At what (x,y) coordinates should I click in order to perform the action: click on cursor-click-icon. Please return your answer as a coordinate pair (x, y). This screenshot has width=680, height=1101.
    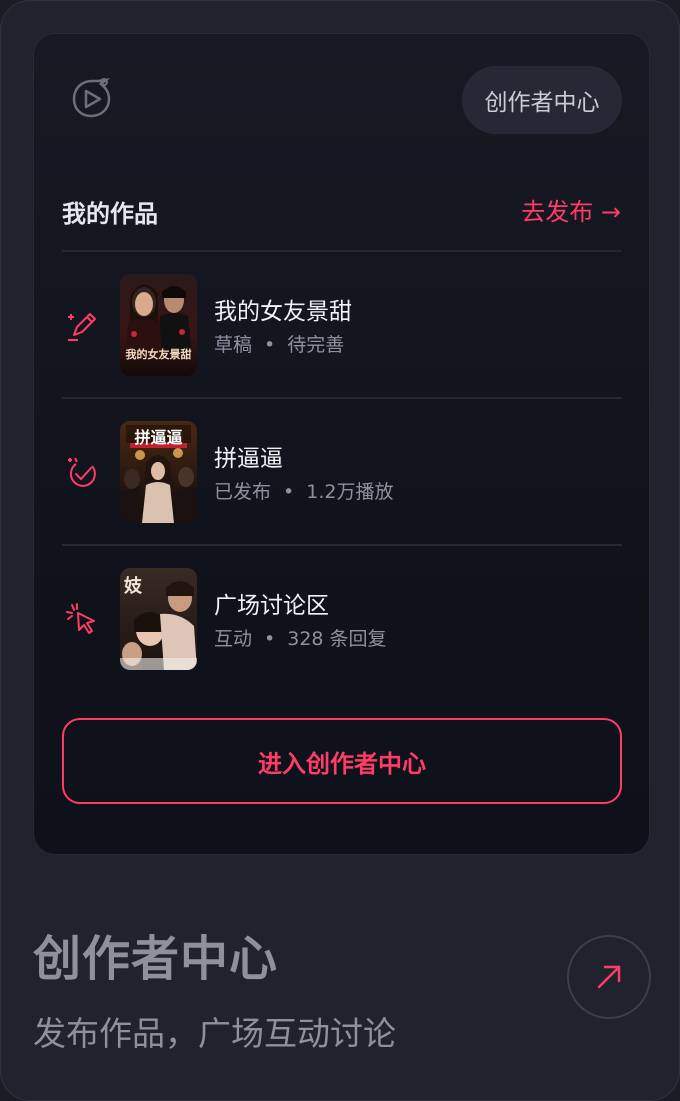
    Looking at the image, I should click on (80, 618).